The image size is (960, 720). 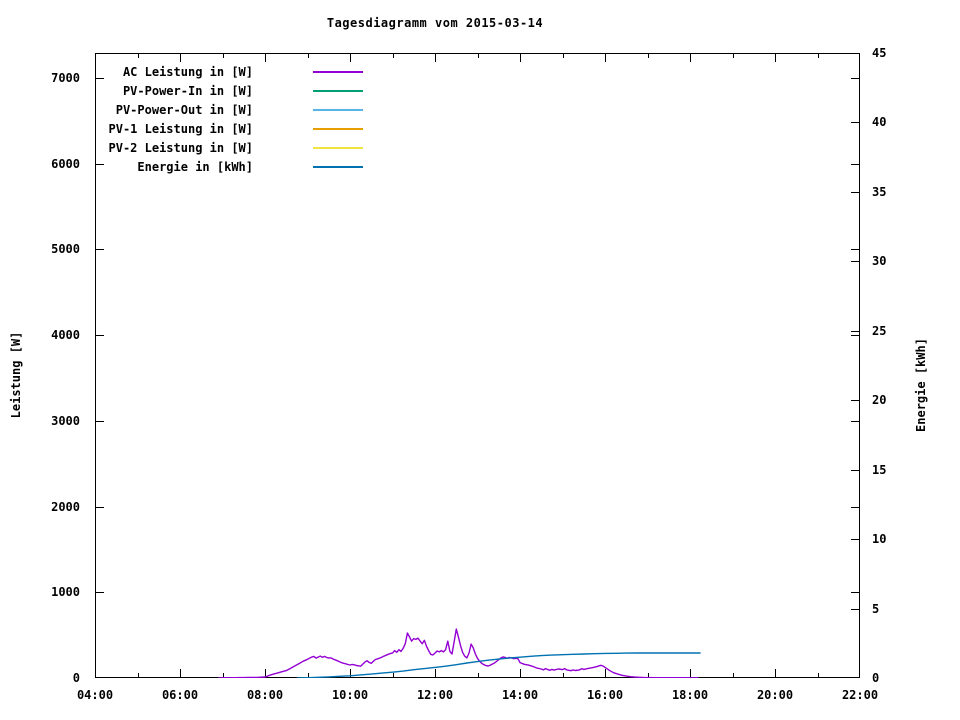 What do you see at coordinates (879, 122) in the screenshot?
I see `y2-tick-label: 40` at bounding box center [879, 122].